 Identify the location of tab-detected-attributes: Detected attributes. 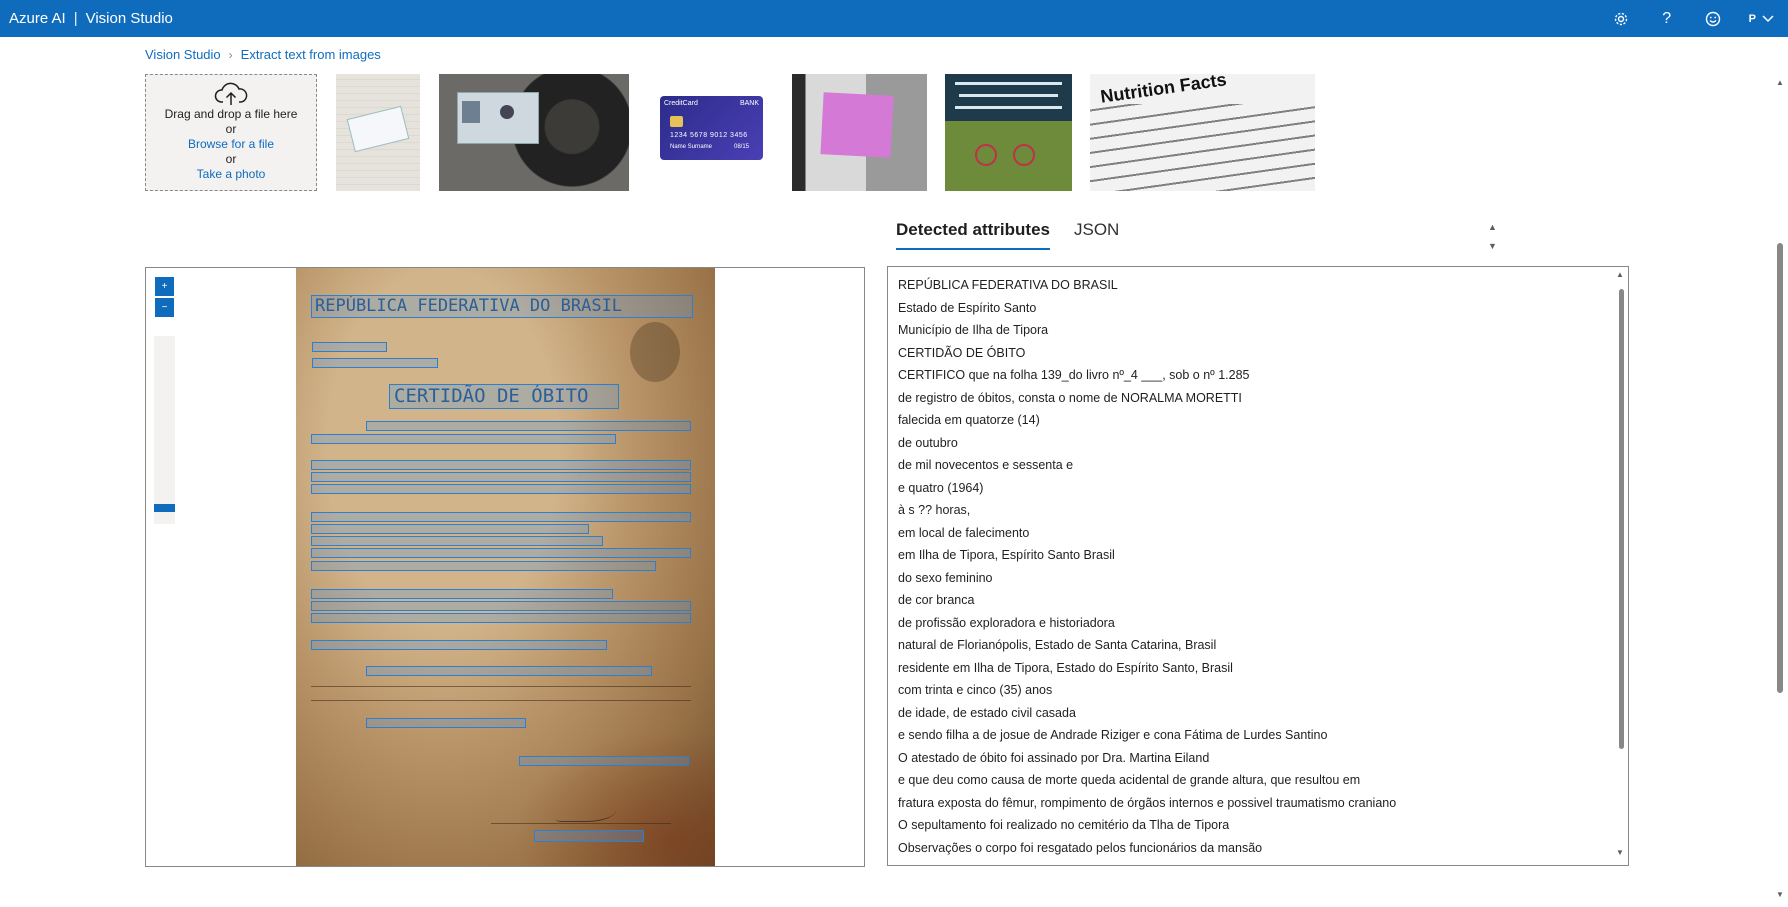
(973, 235).